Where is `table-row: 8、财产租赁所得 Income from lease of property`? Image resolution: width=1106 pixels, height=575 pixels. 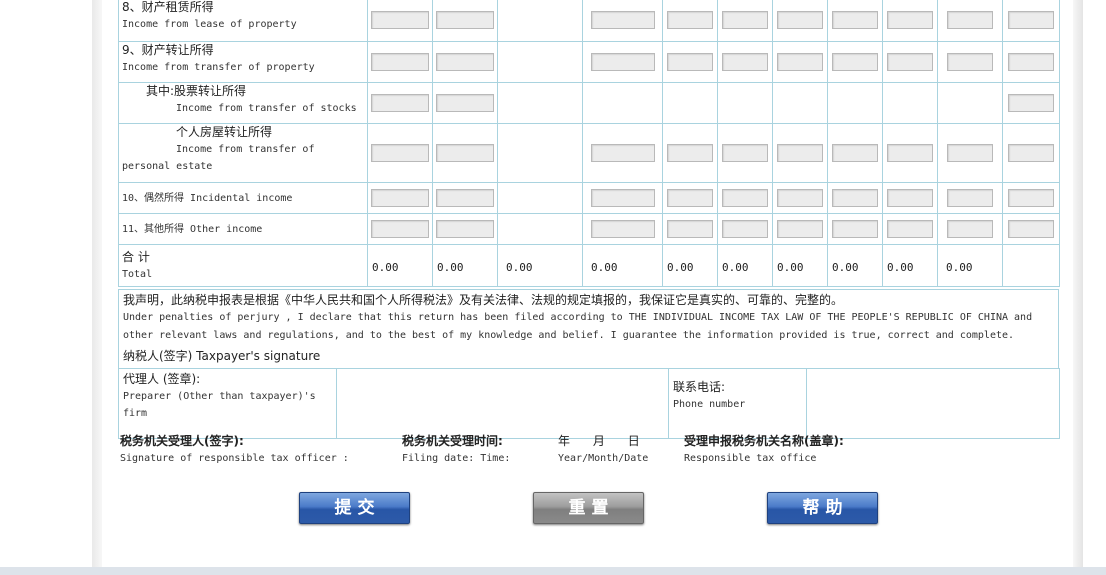 table-row: 8、财产租赁所得 Income from lease of property is located at coordinates (589, 21).